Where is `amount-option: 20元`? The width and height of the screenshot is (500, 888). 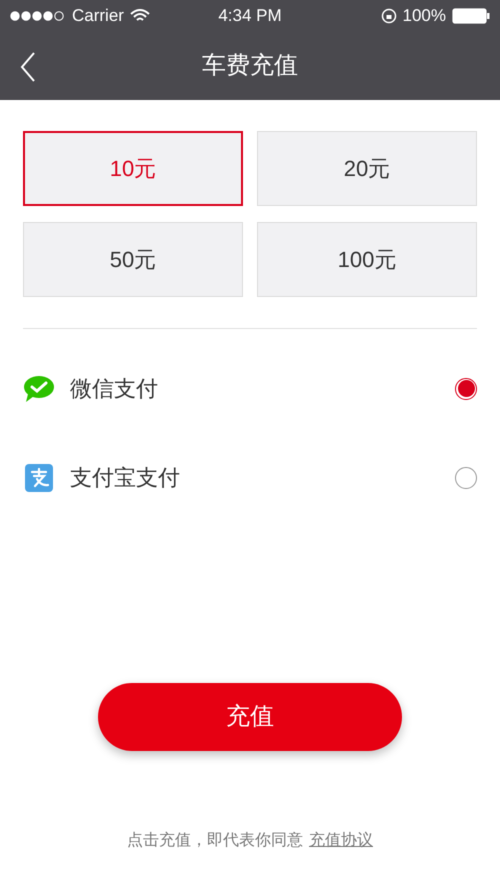 amount-option: 20元 is located at coordinates (367, 168).